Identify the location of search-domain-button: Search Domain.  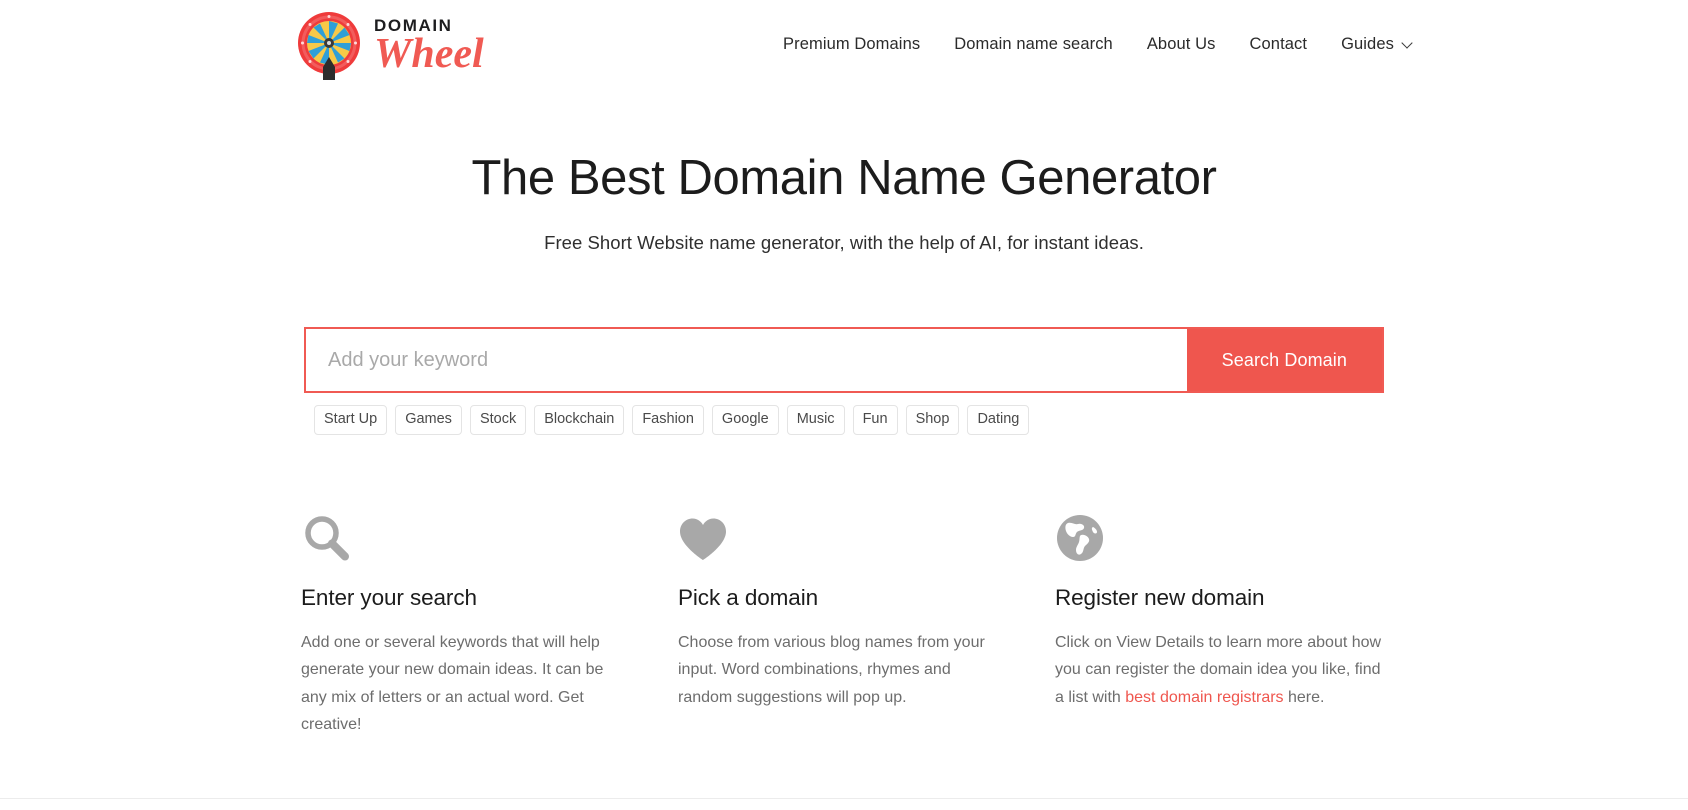
(1284, 360).